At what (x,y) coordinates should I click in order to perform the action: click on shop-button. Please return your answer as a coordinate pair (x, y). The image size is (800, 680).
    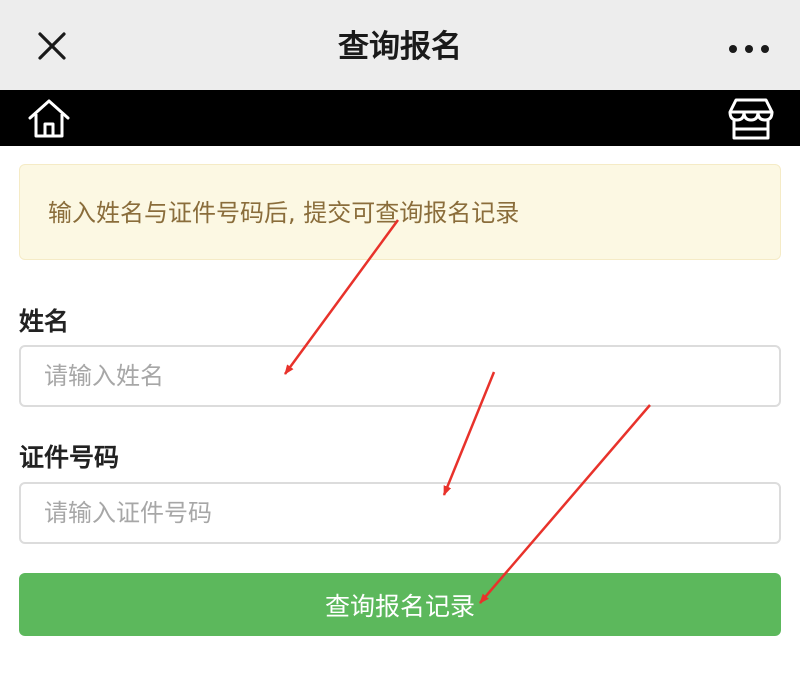
    Looking at the image, I should click on (751, 119).